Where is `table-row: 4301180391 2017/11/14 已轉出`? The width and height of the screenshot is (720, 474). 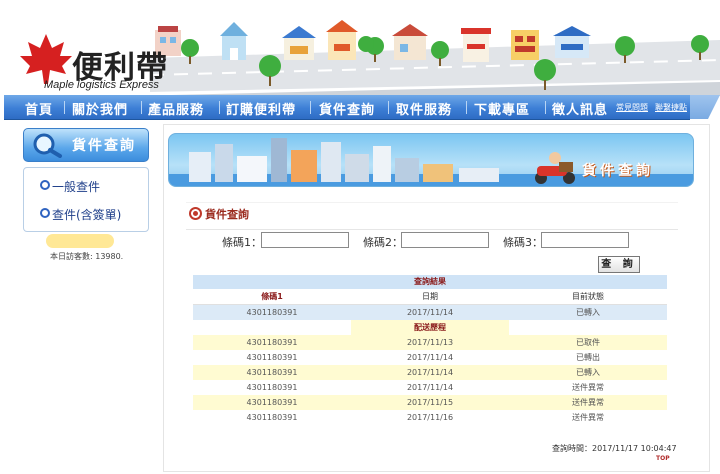
table-row: 4301180391 2017/11/14 已轉出 is located at coordinates (430, 357).